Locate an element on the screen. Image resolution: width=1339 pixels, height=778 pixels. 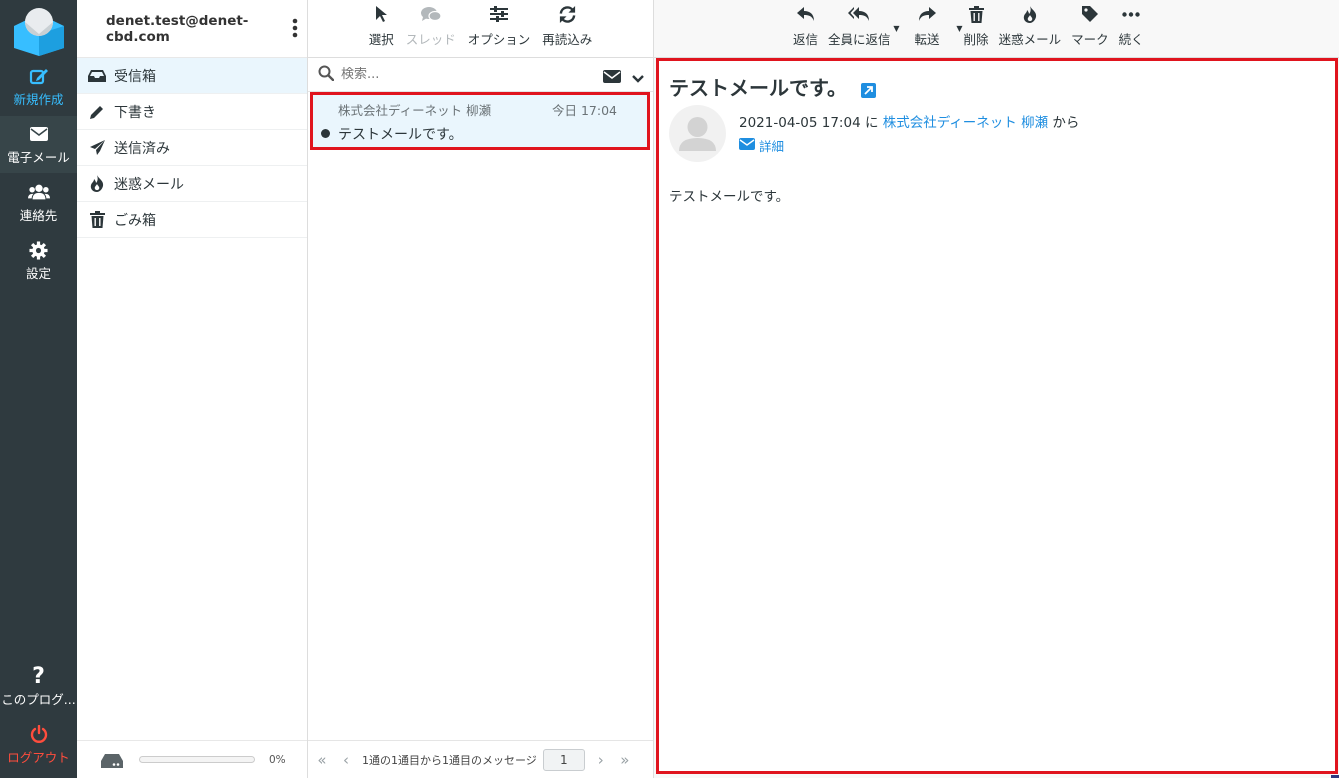
folder-drafts: 下書き is located at coordinates (192, 112).